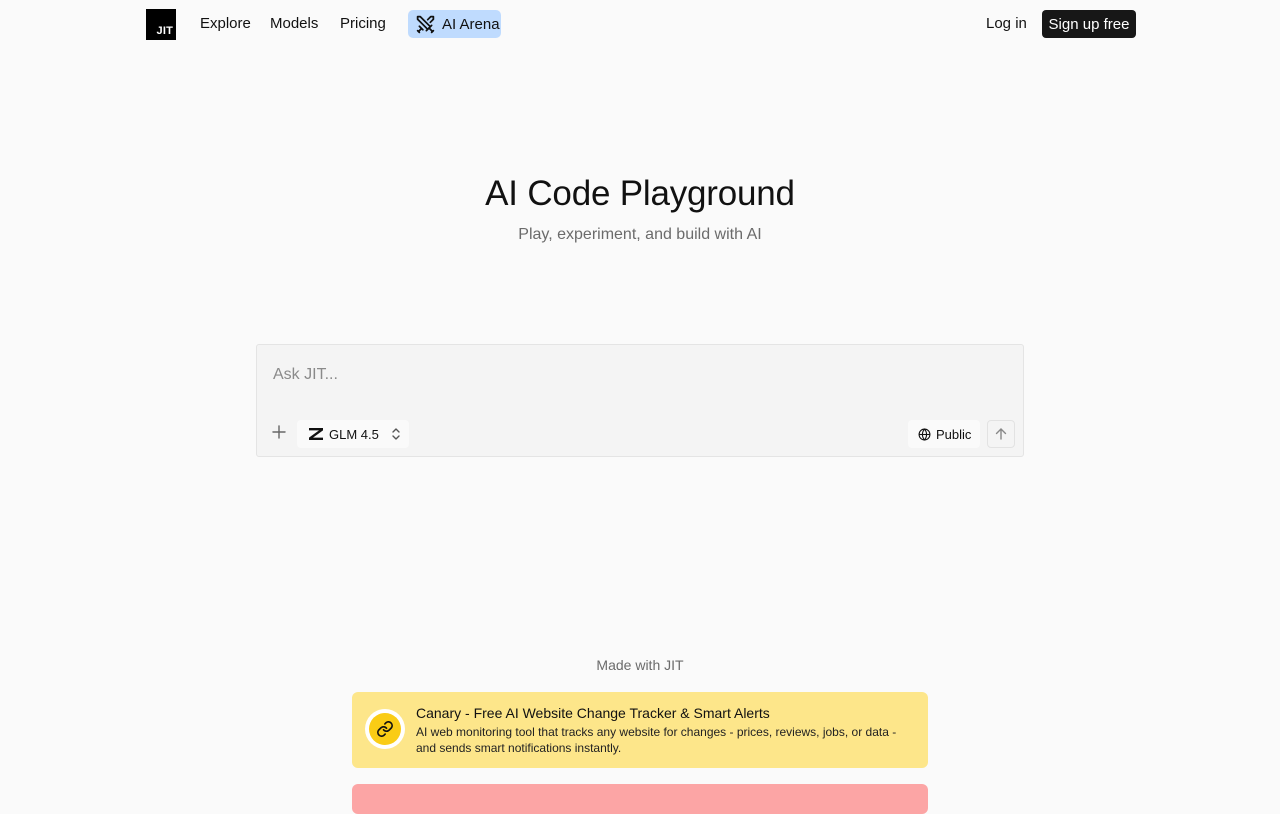 The width and height of the screenshot is (1280, 814). What do you see at coordinates (640, 193) in the screenshot?
I see `page-title: AI Code Playground` at bounding box center [640, 193].